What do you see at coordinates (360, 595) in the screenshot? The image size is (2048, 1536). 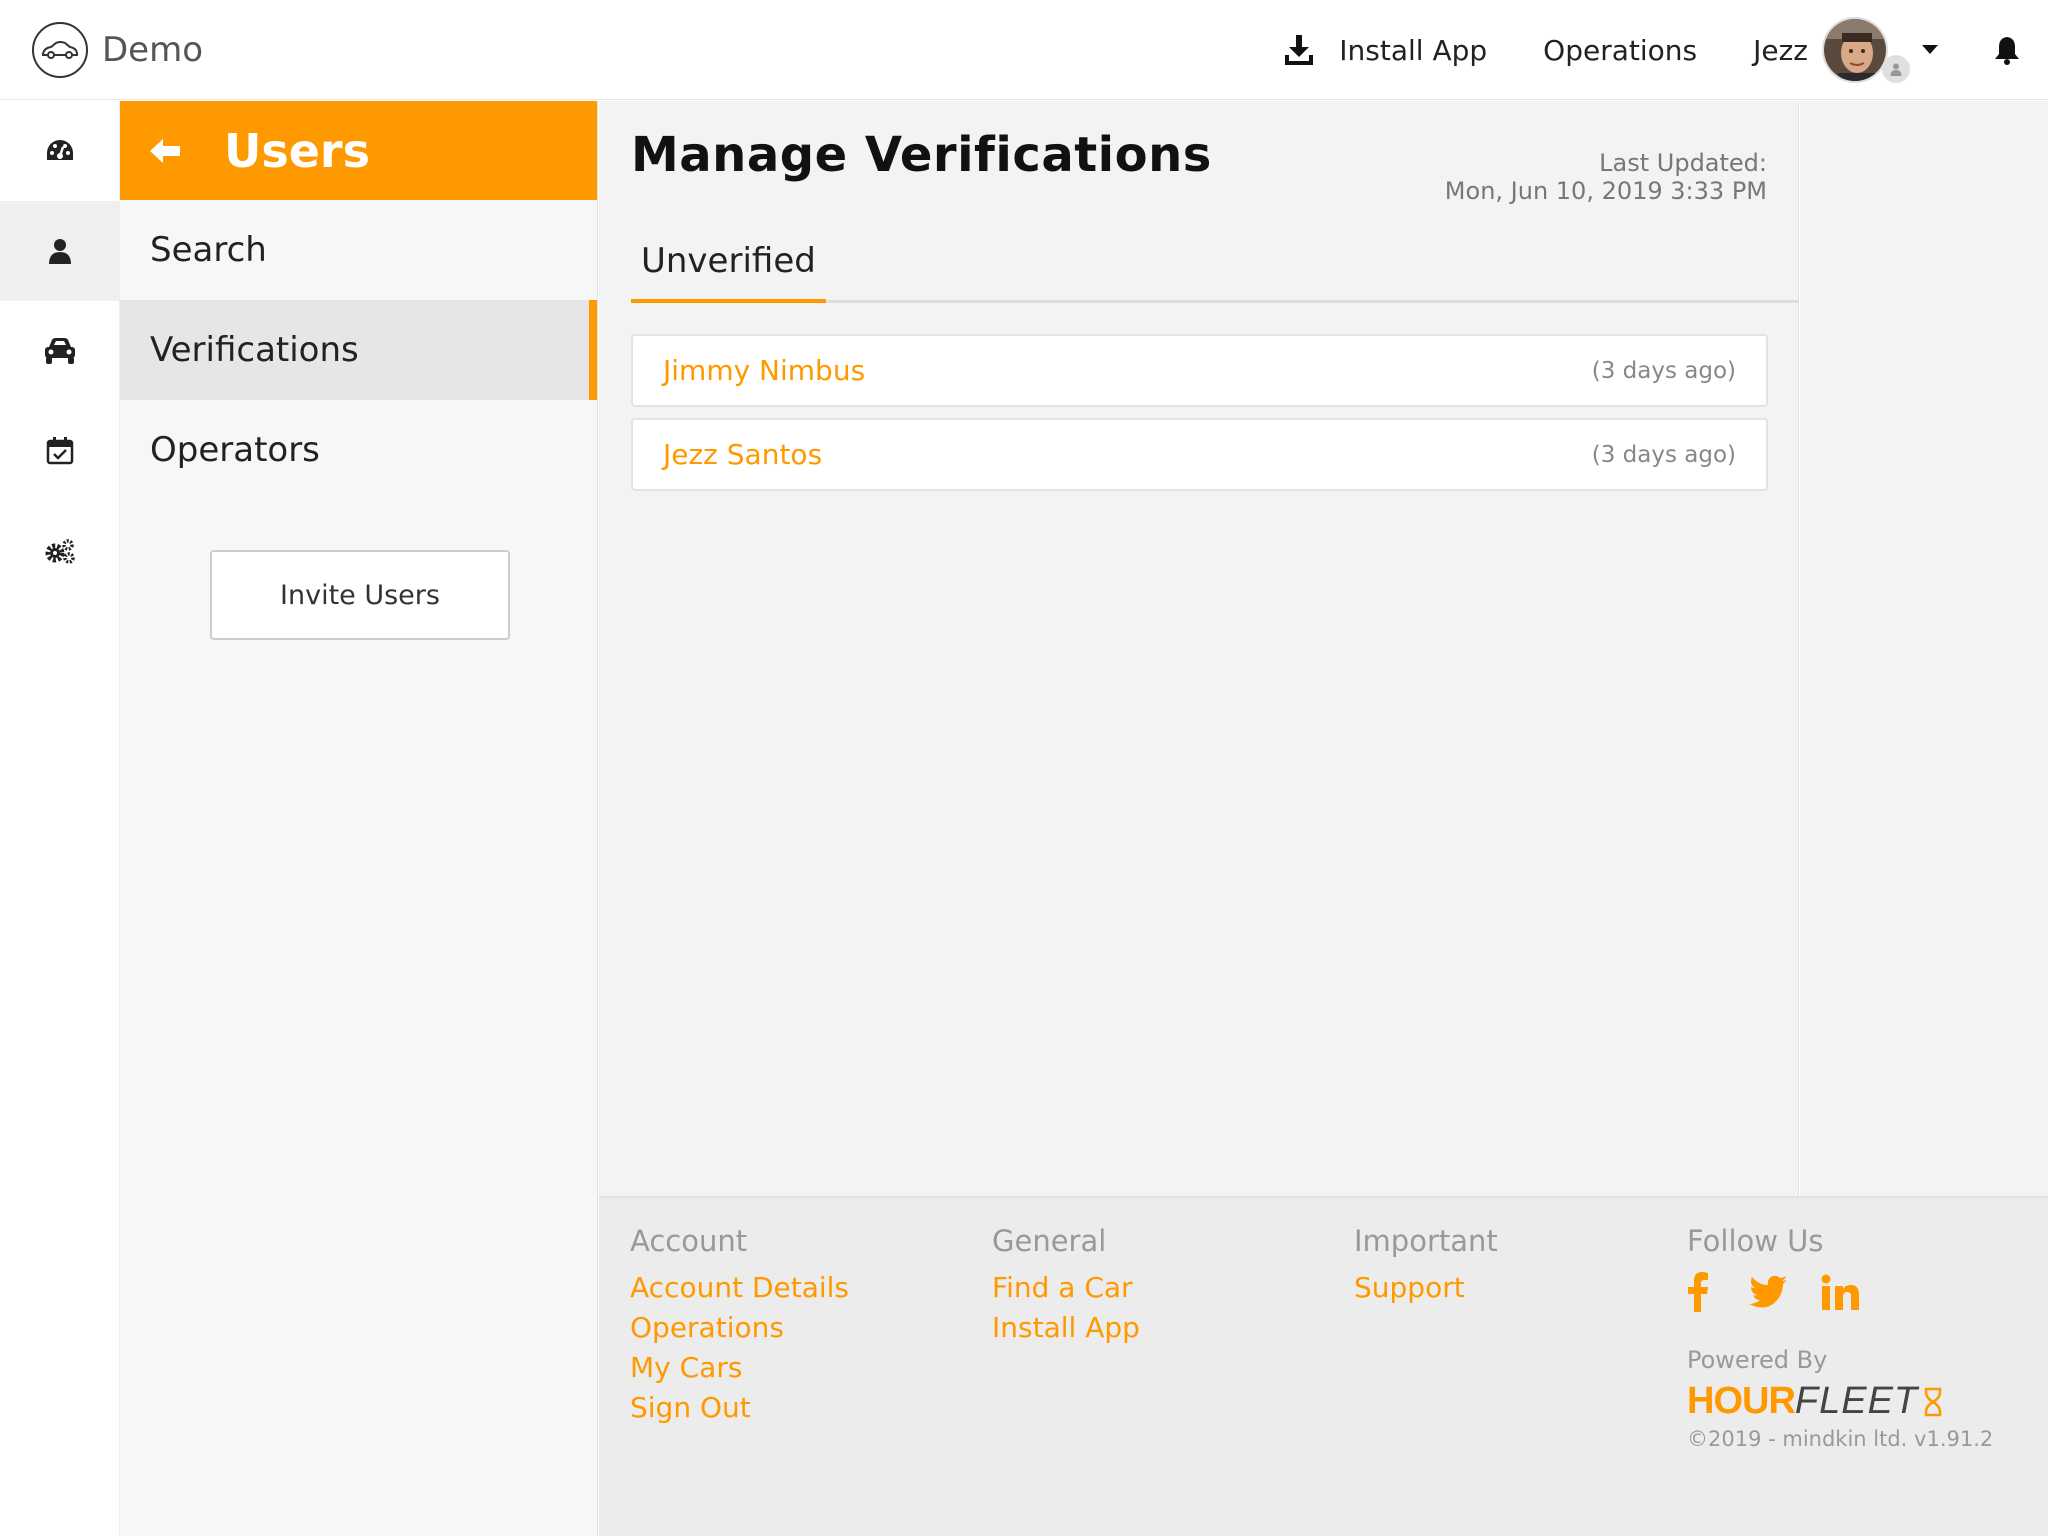 I see `invite-users-button: Invite Users` at bounding box center [360, 595].